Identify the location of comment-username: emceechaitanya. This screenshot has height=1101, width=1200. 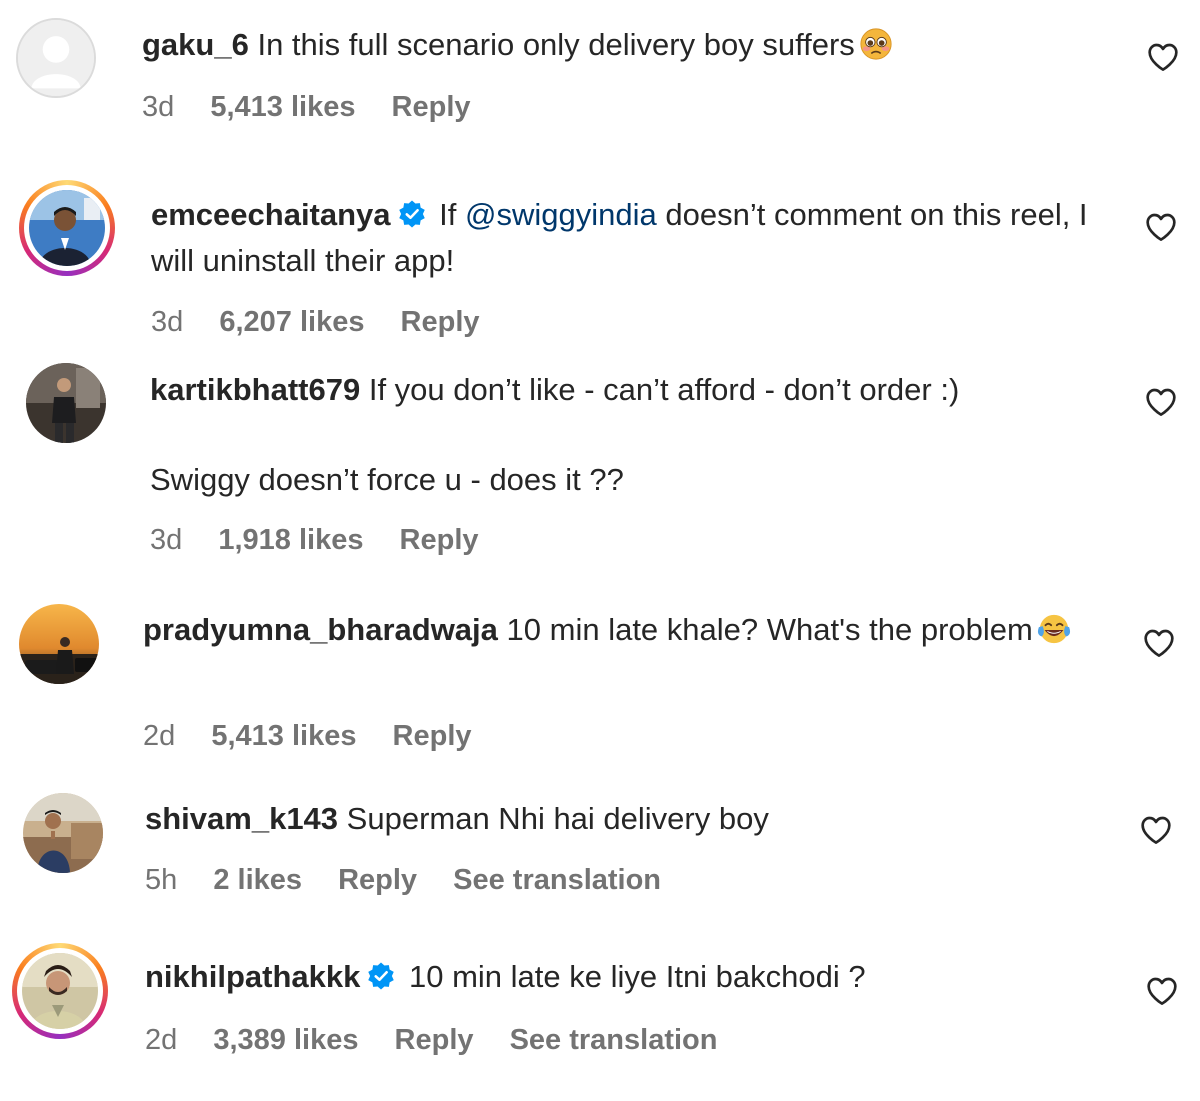
(271, 214).